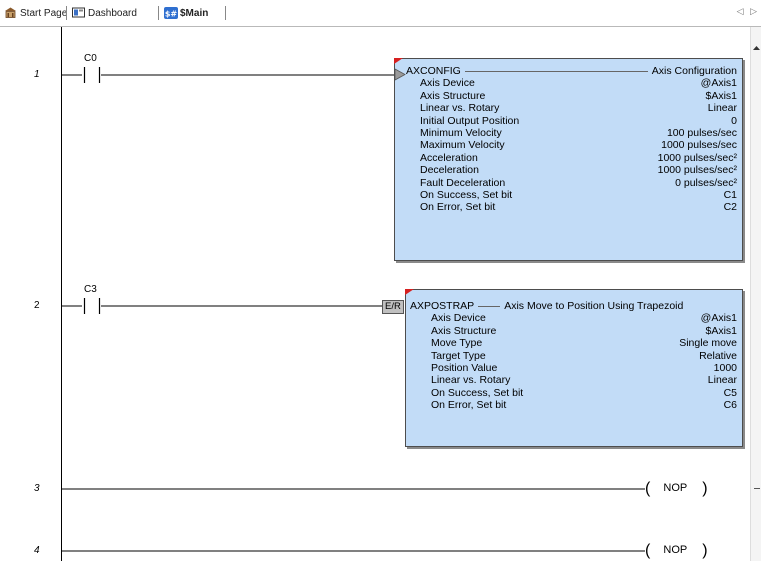 This screenshot has height=561, width=761. What do you see at coordinates (568, 133) in the screenshot?
I see `parameter-row: Minimum Velocity 100 pulses/sec` at bounding box center [568, 133].